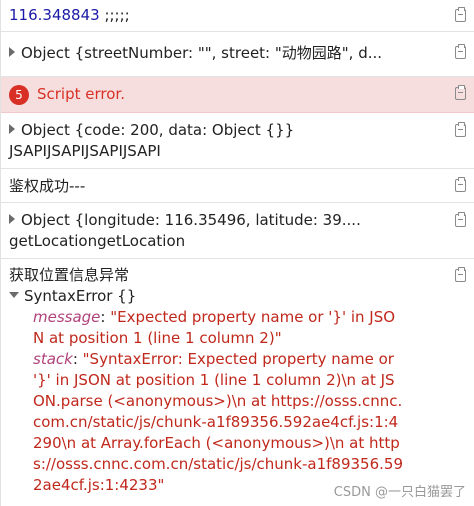 The width and height of the screenshot is (474, 506). What do you see at coordinates (47, 186) in the screenshot?
I see `log-auth-success-text: 鉴权成功---` at bounding box center [47, 186].